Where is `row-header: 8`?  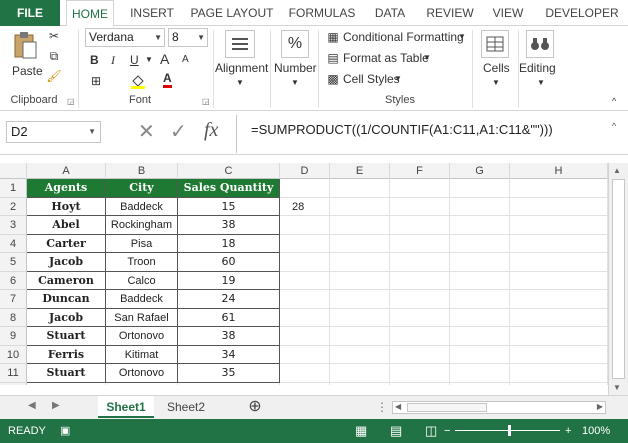
row-header: 8 is located at coordinates (13, 317).